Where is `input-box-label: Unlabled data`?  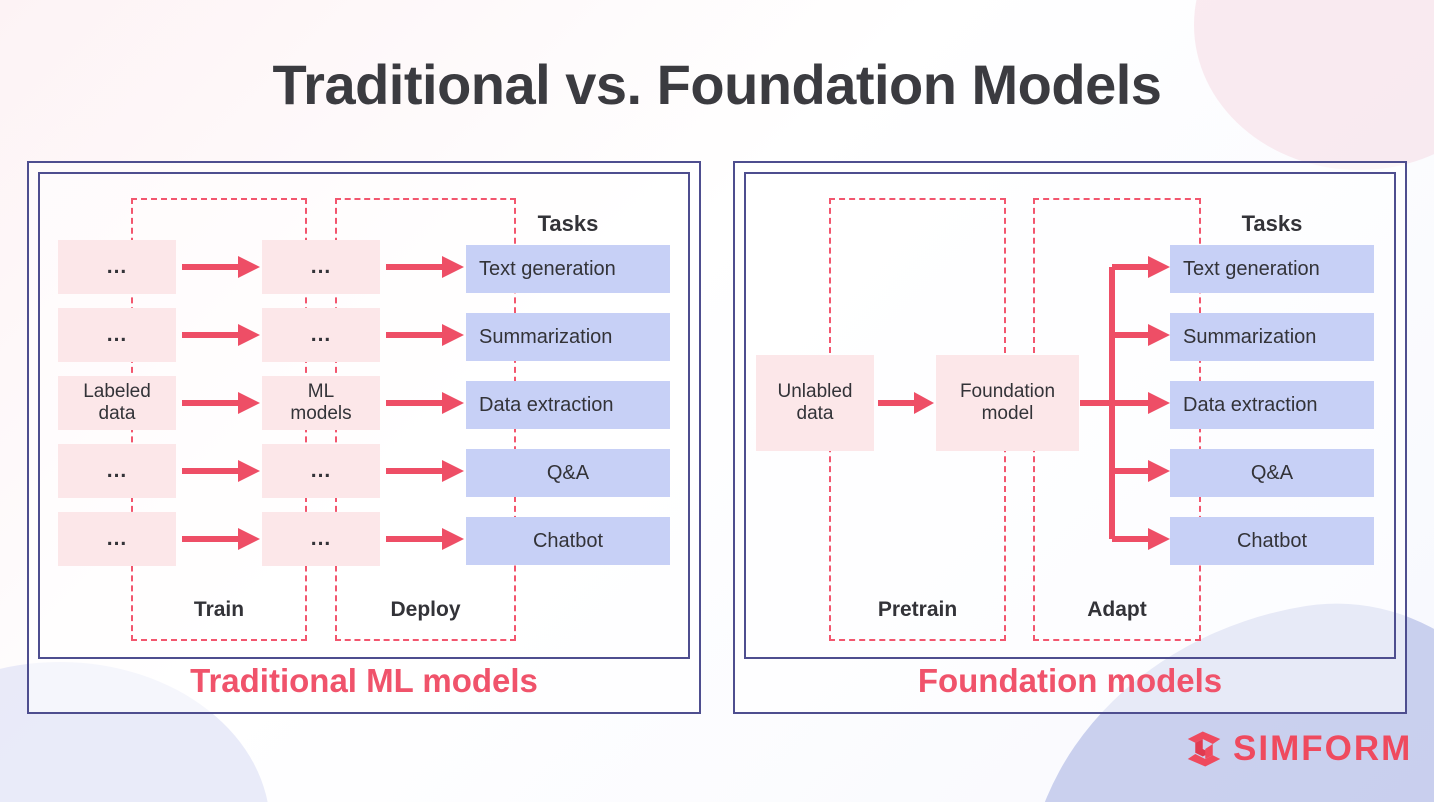
input-box-label: Unlabled data is located at coordinates (815, 402).